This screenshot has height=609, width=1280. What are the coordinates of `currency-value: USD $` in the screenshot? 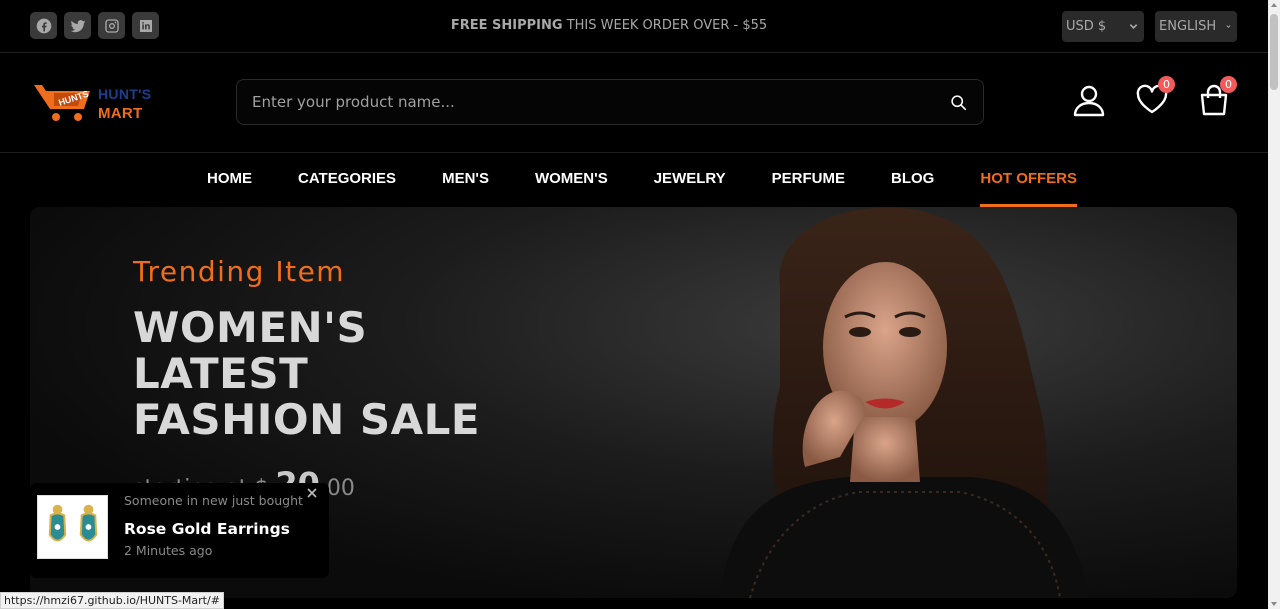 It's located at (1086, 26).